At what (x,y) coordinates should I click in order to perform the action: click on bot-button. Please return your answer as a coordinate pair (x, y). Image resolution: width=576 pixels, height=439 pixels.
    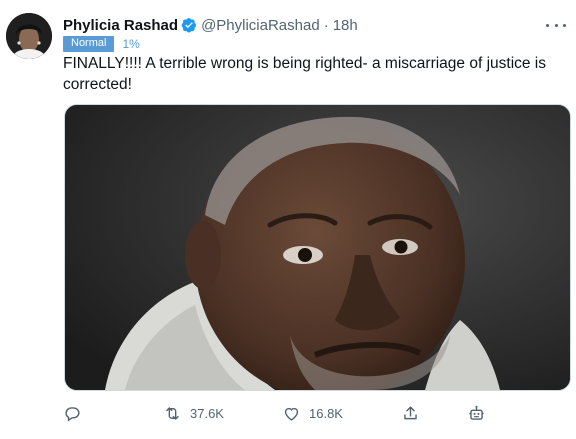
    Looking at the image, I should click on (476, 413).